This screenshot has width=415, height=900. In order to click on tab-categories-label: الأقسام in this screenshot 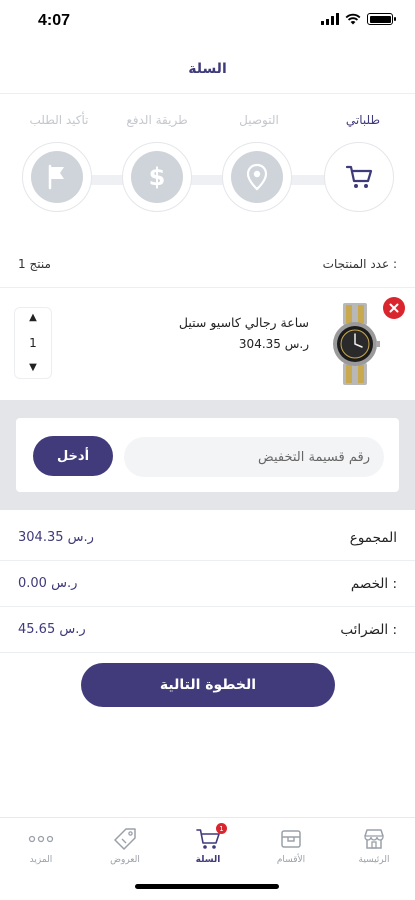, I will do `click(291, 860)`.